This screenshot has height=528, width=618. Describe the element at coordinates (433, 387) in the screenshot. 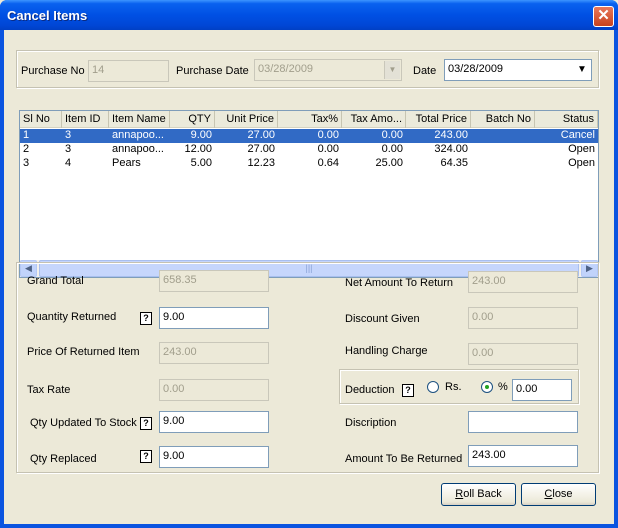

I see `deduction-rs-radio` at that location.